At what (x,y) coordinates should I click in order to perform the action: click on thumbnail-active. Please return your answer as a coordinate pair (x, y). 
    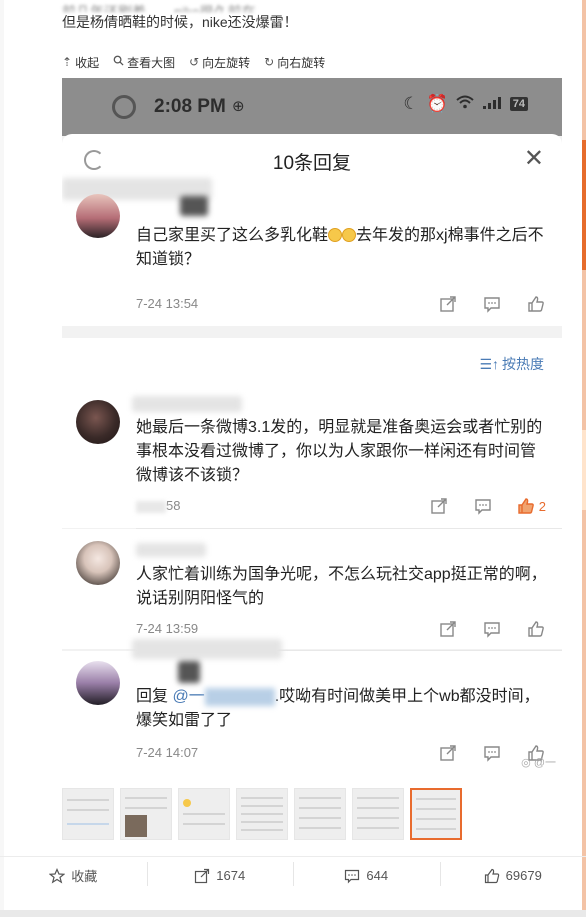
    Looking at the image, I should click on (436, 814).